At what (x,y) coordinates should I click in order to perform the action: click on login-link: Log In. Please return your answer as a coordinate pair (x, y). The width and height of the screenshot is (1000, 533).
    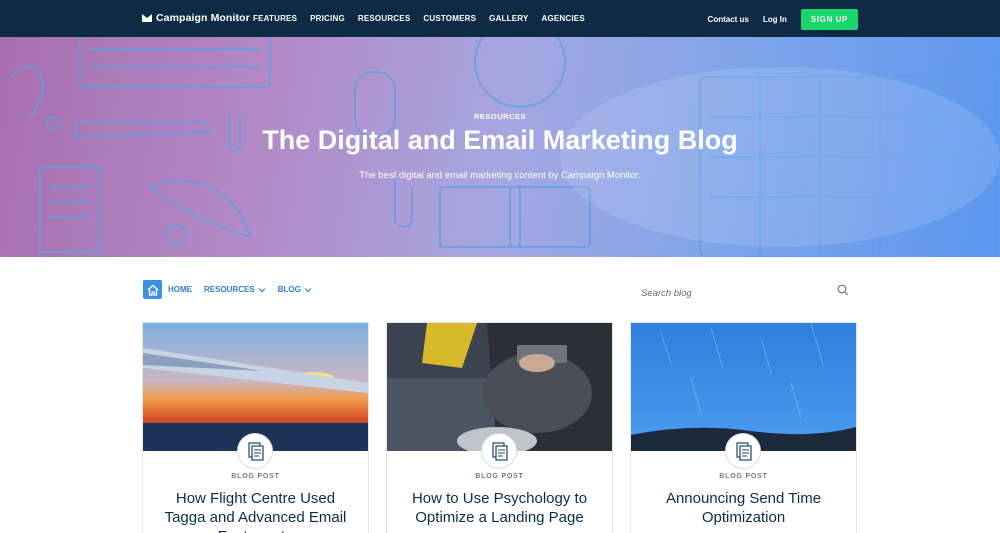
    Looking at the image, I should click on (775, 19).